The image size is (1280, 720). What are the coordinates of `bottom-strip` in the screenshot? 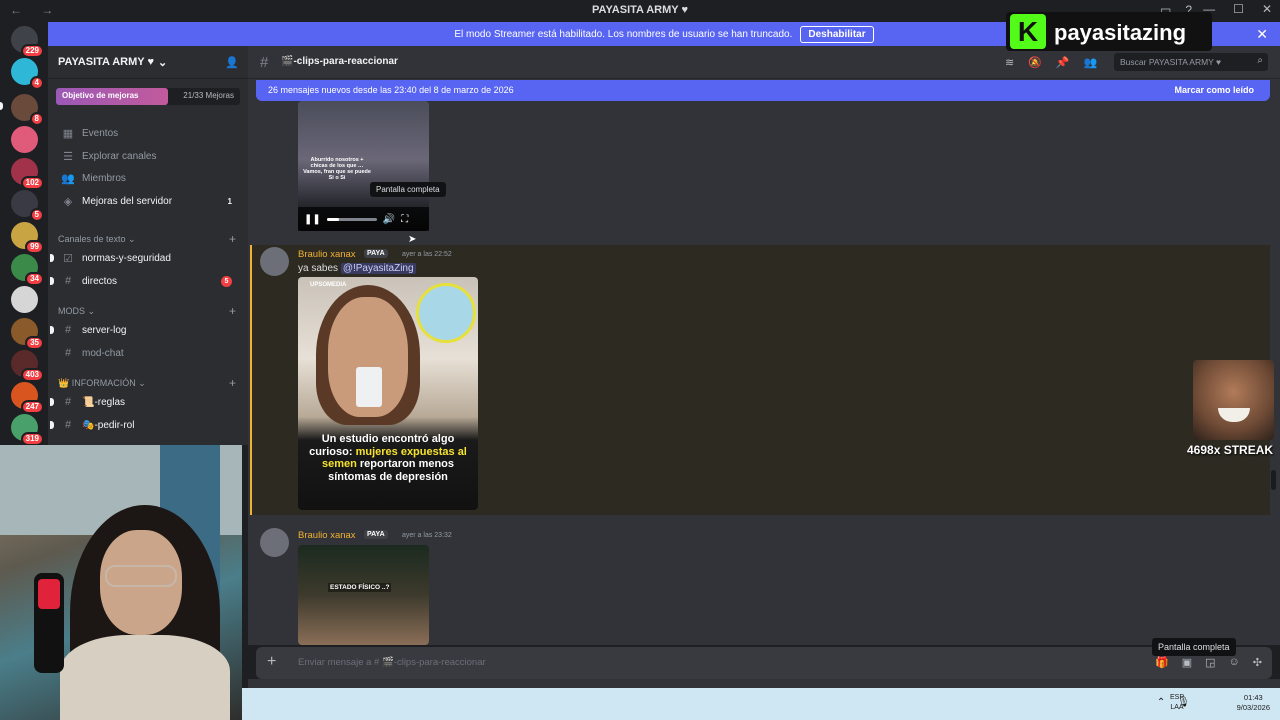 It's located at (764, 683).